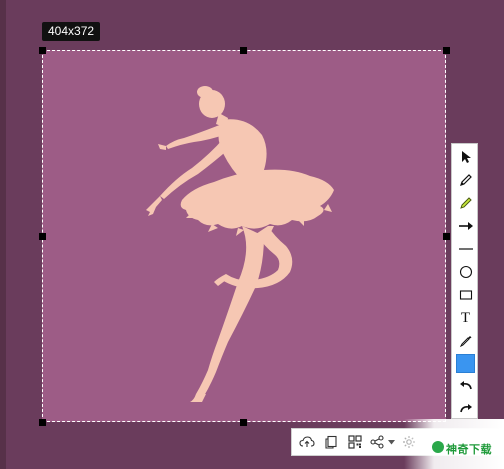 This screenshot has width=504, height=469. I want to click on color-swatch, so click(465, 363).